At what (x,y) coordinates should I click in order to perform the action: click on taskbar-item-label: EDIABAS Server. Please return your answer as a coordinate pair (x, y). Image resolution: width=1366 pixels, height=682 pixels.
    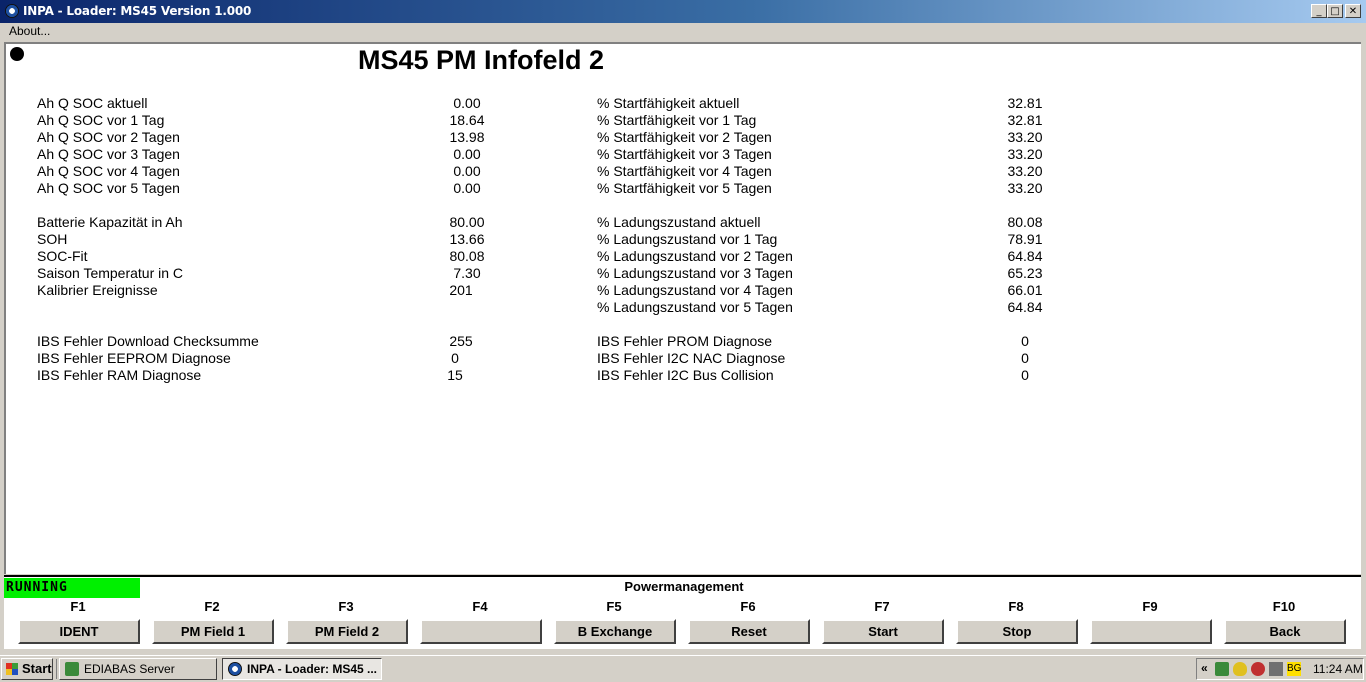
    Looking at the image, I should click on (129, 669).